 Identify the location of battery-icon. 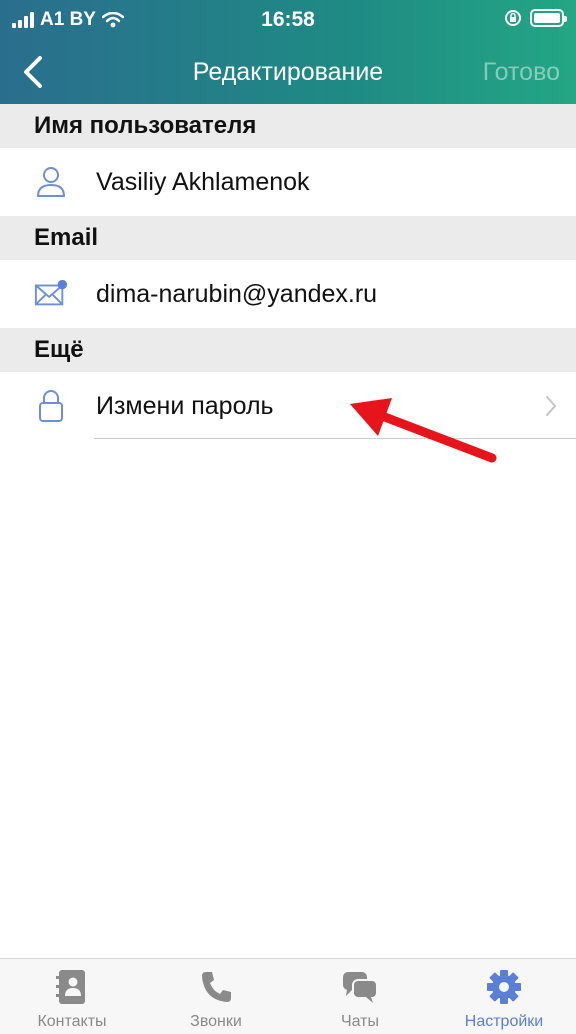
(548, 18).